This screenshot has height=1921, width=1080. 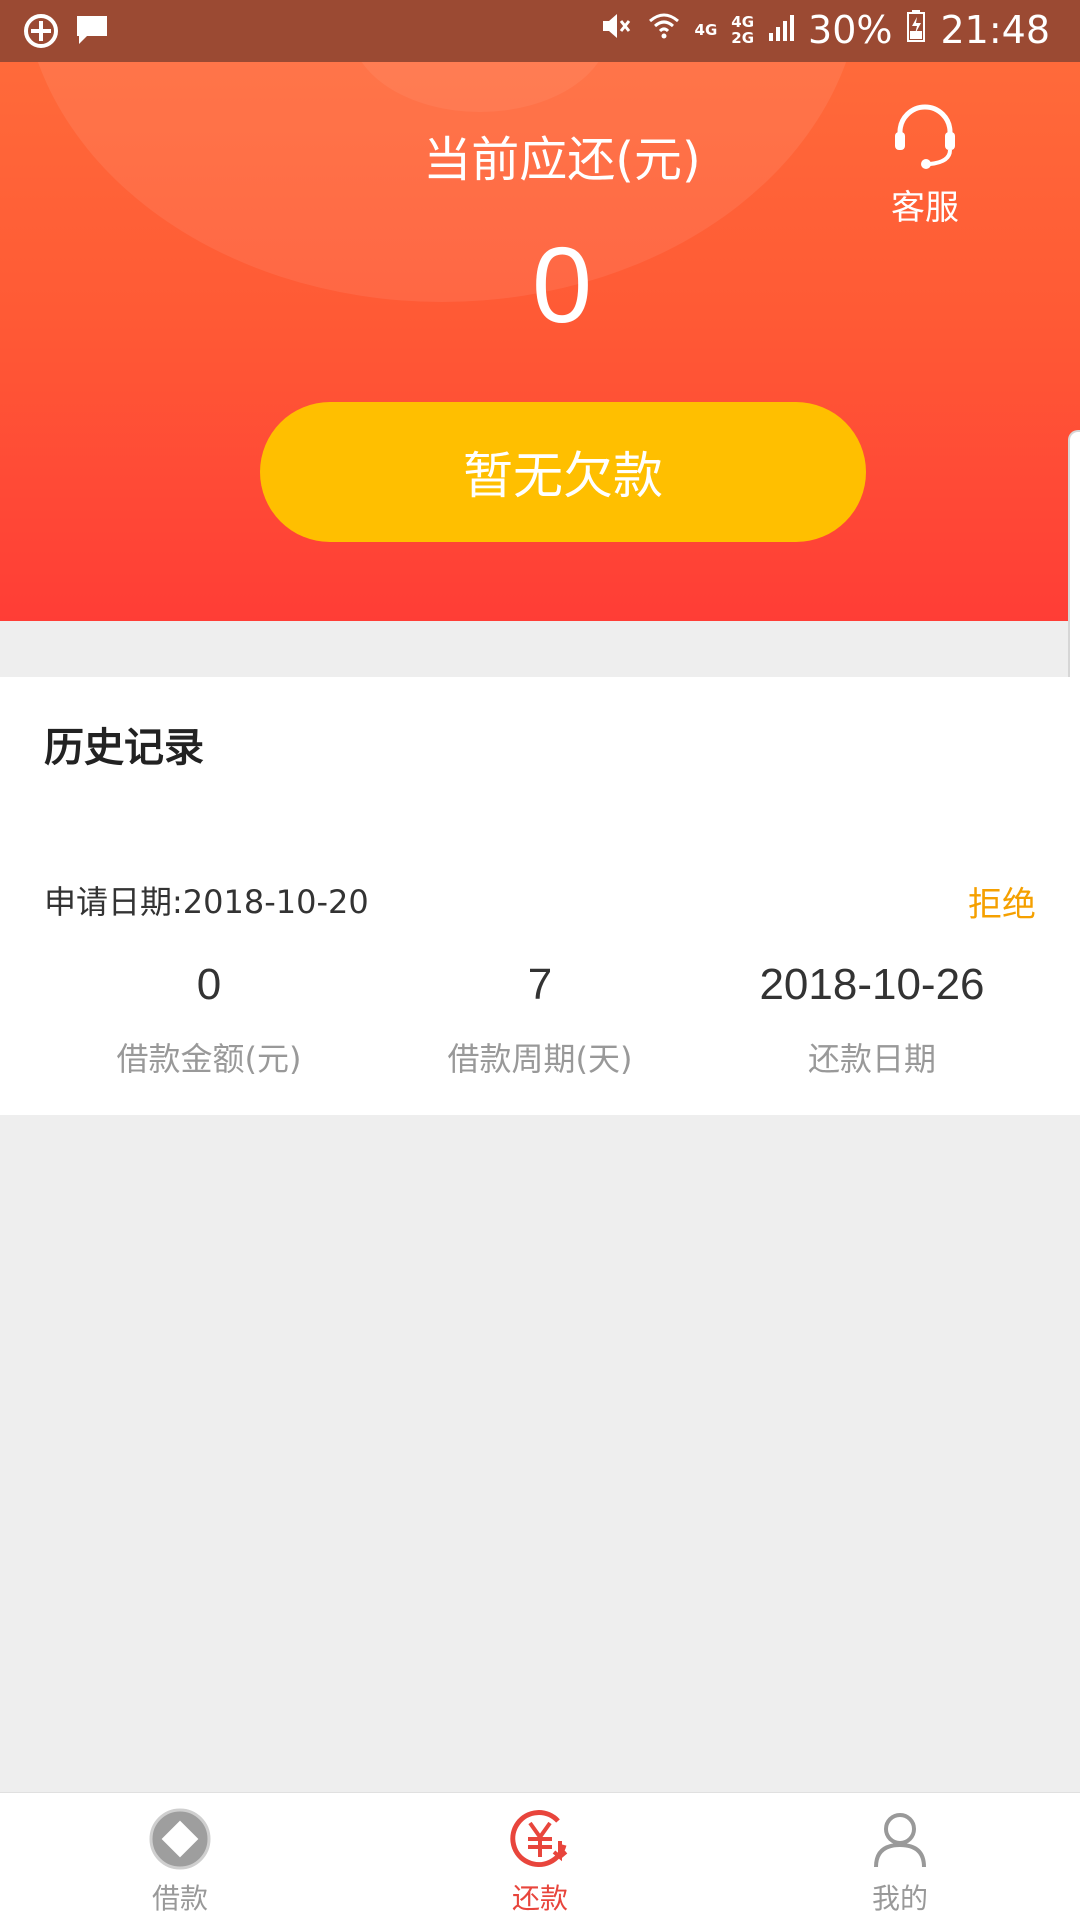 What do you see at coordinates (66, 33) in the screenshot?
I see `status-bar-notifications` at bounding box center [66, 33].